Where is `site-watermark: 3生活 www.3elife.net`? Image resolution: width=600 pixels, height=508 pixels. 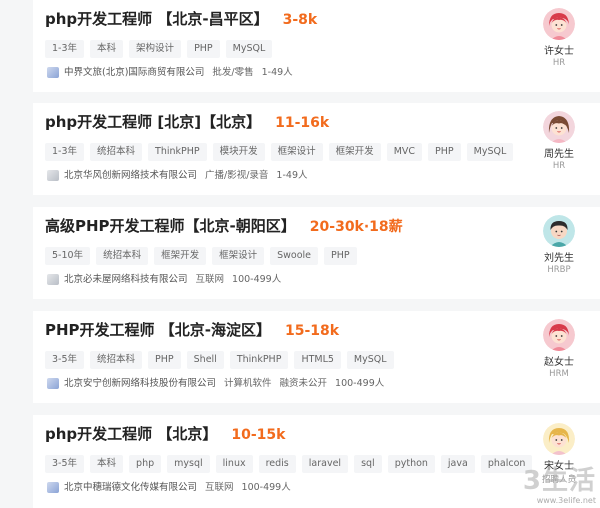 site-watermark: 3生活 www.3elife.net is located at coordinates (547, 486).